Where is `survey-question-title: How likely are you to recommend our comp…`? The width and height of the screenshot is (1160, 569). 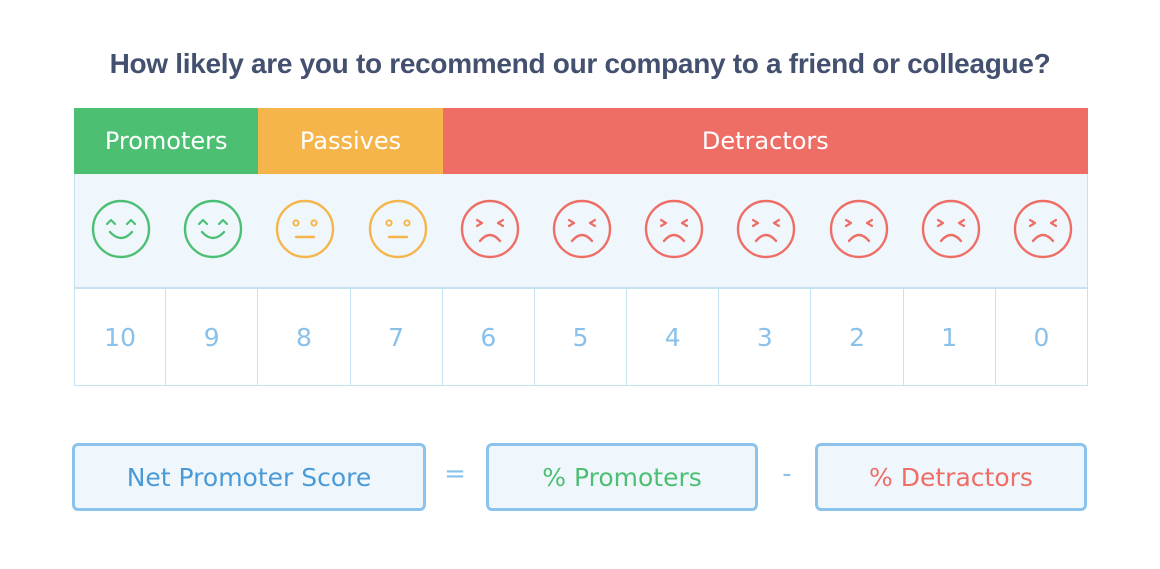 survey-question-title: How likely are you to recommend our comp… is located at coordinates (580, 63).